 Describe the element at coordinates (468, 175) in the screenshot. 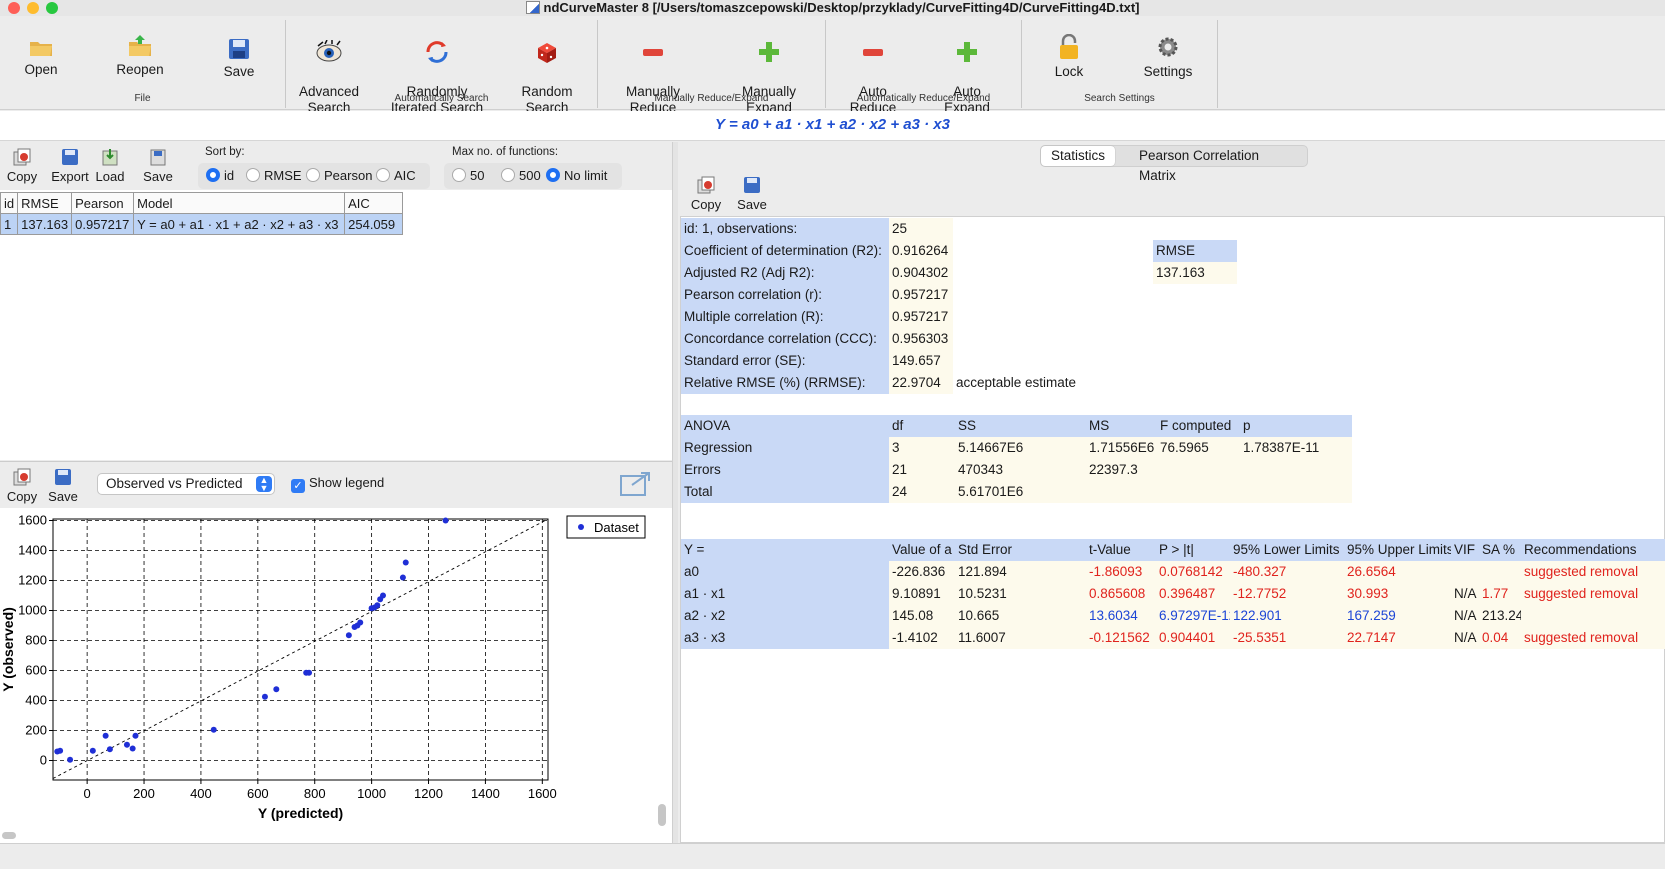

I see `max-50-radio: 50` at that location.